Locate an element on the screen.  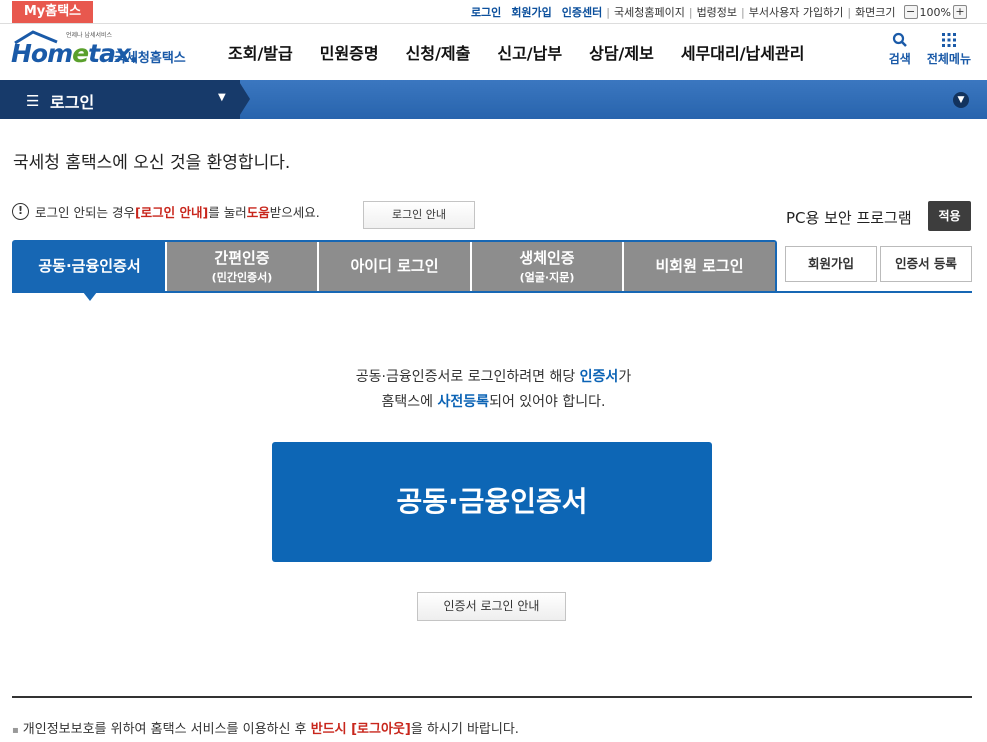
description-text: 가 is located at coordinates (625, 377).